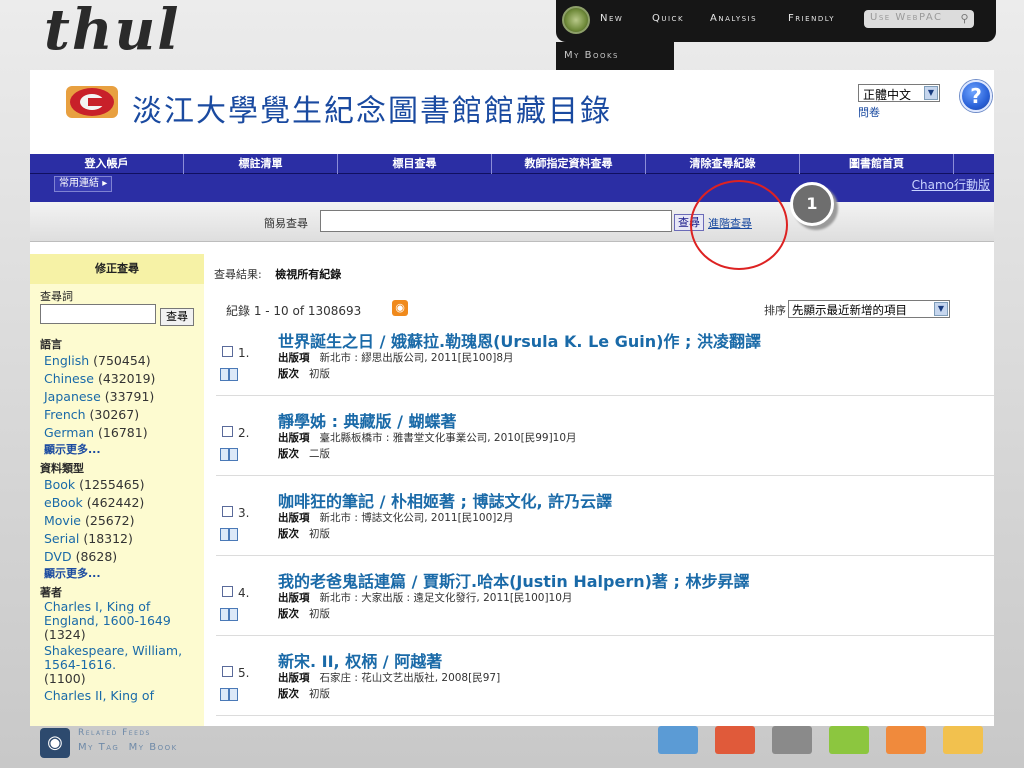  I want to click on nav-clear-history: 清除查尋紀錄, so click(723, 164).